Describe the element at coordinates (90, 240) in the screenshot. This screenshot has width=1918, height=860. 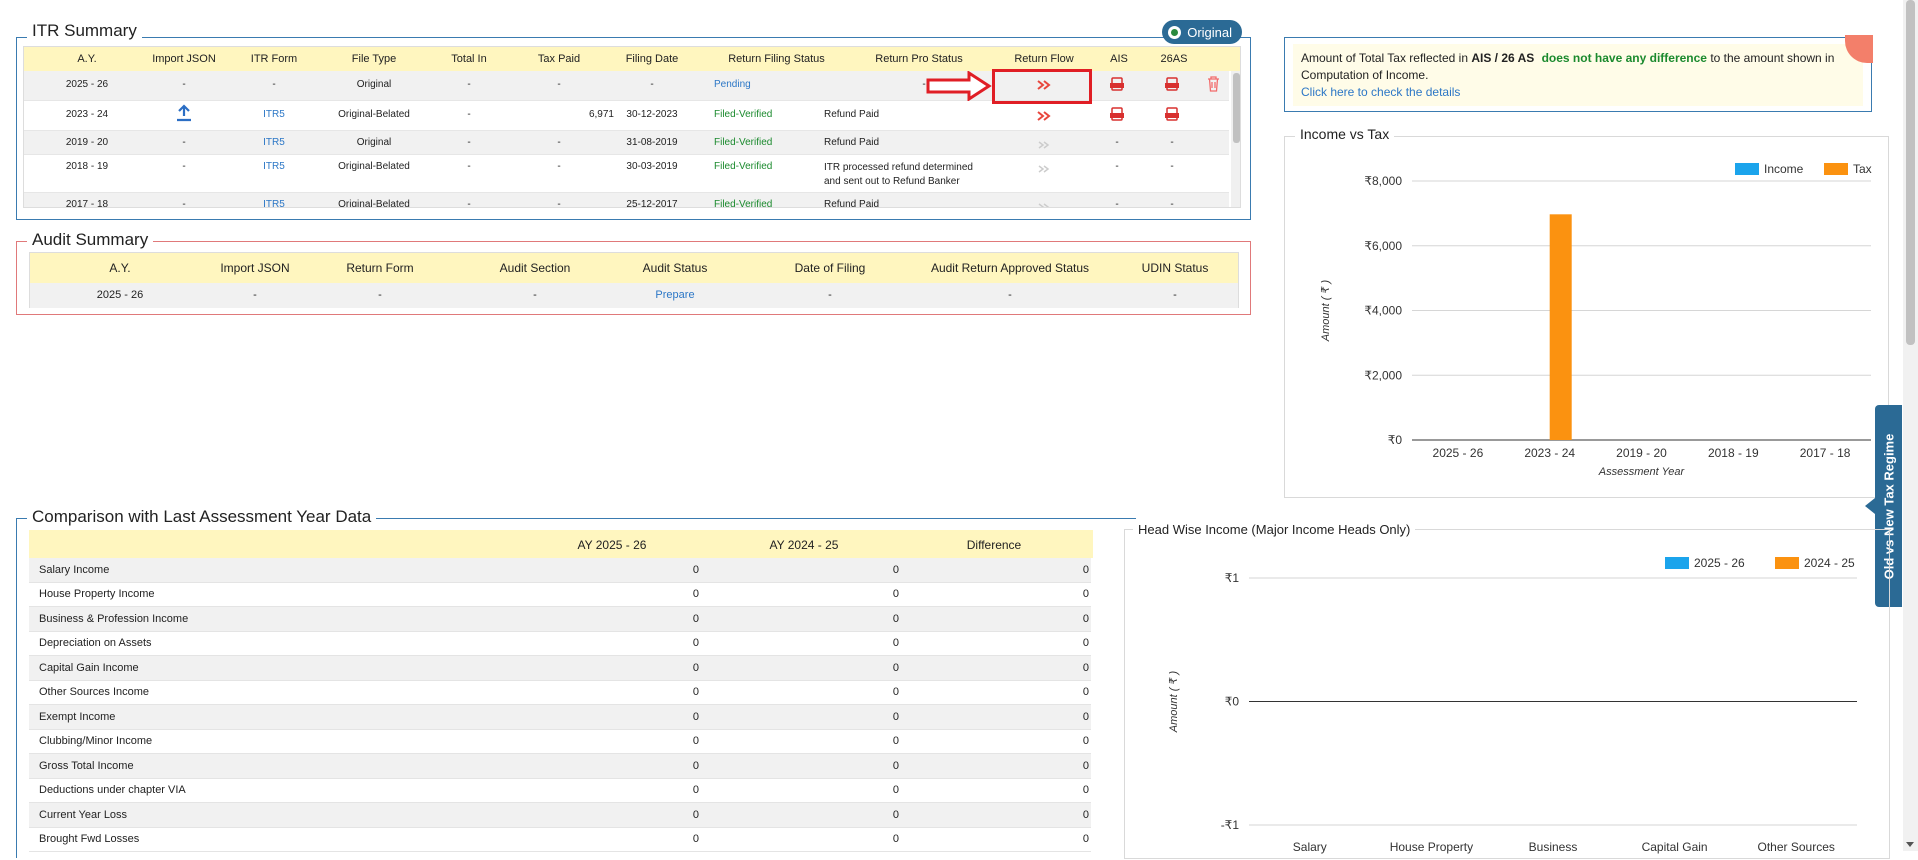
I see `audit-summary-title: Audit Summary` at that location.